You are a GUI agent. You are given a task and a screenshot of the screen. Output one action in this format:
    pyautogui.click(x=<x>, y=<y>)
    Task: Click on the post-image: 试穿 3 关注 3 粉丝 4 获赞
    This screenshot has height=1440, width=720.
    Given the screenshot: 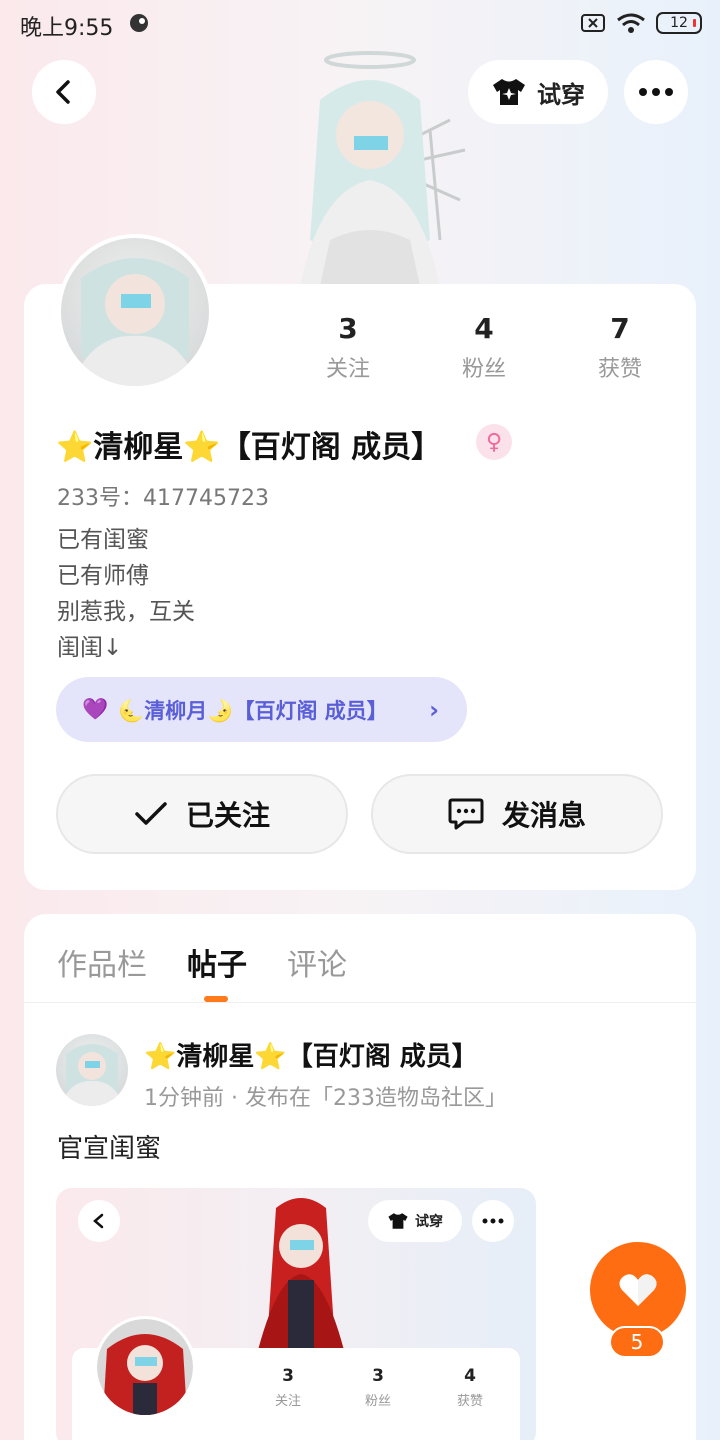 What is the action you would take?
    pyautogui.click(x=296, y=1314)
    